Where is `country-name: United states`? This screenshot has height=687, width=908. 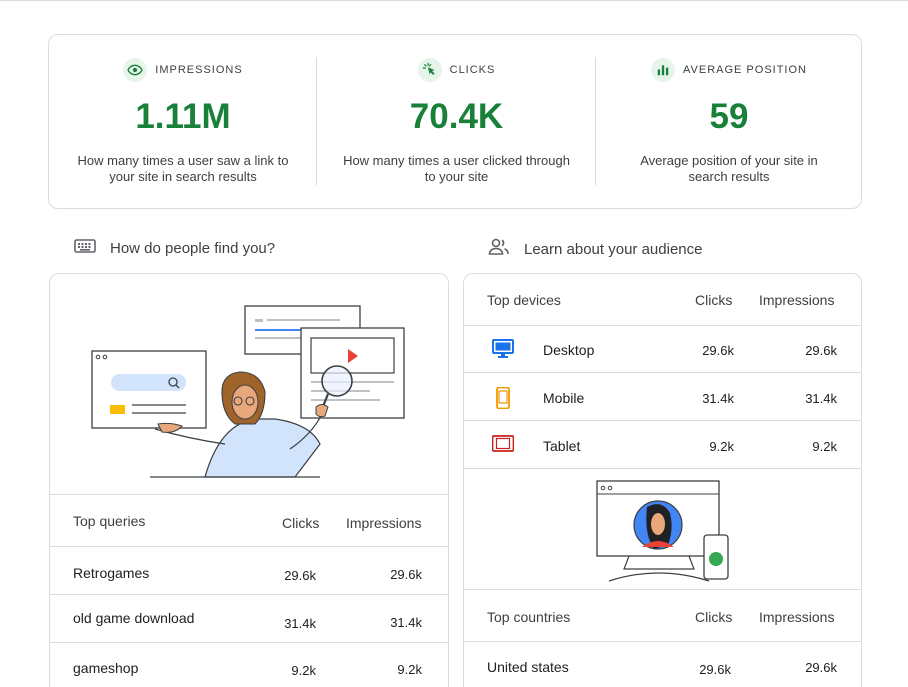 country-name: United states is located at coordinates (528, 667).